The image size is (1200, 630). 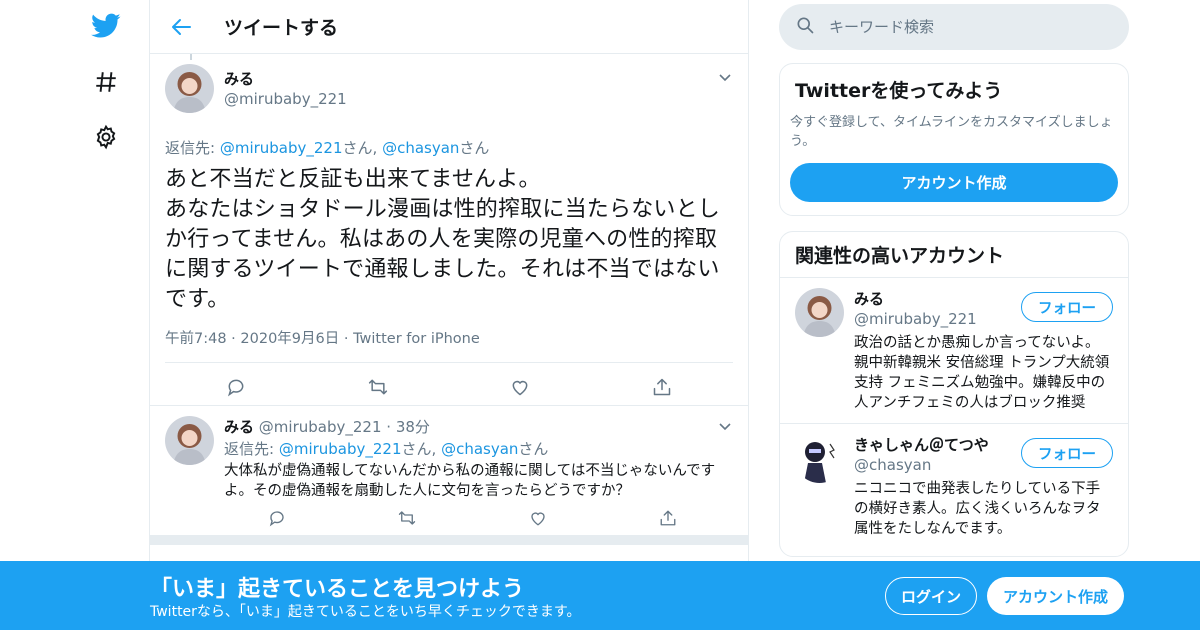 I want to click on search-box, so click(x=954, y=27).